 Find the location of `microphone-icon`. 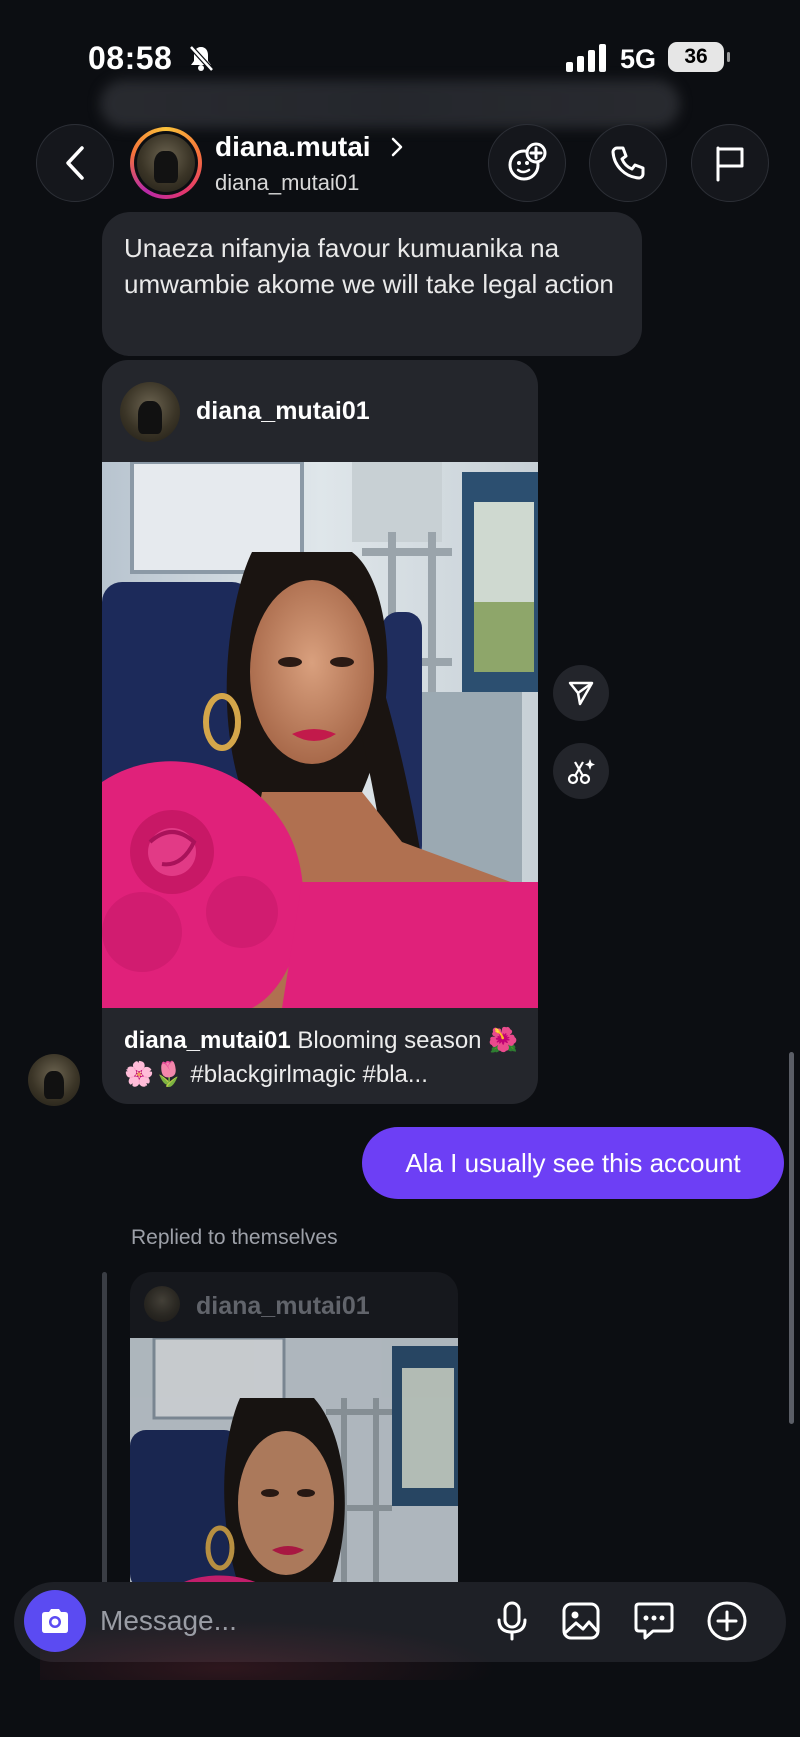

microphone-icon is located at coordinates (512, 1621).